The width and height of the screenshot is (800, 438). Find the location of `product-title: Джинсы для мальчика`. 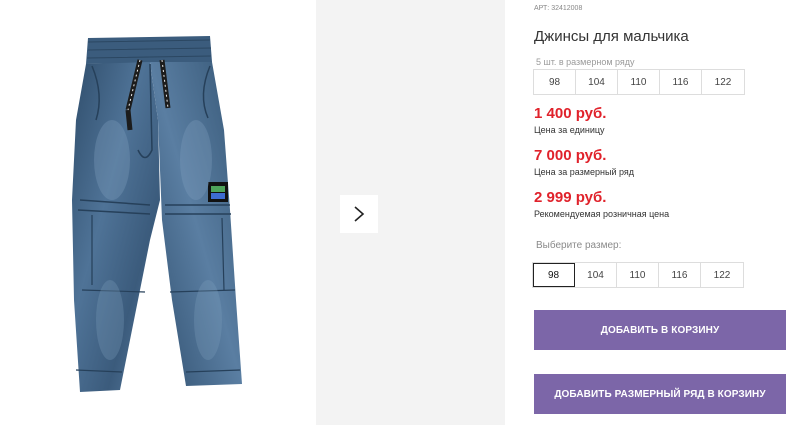

product-title: Джинсы для мальчика is located at coordinates (611, 36).